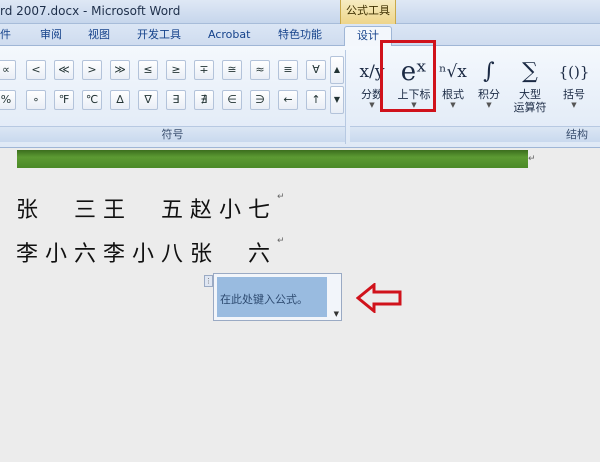 This screenshot has height=462, width=600. What do you see at coordinates (316, 100) in the screenshot?
I see `symbol-up-arrow: ↑` at bounding box center [316, 100].